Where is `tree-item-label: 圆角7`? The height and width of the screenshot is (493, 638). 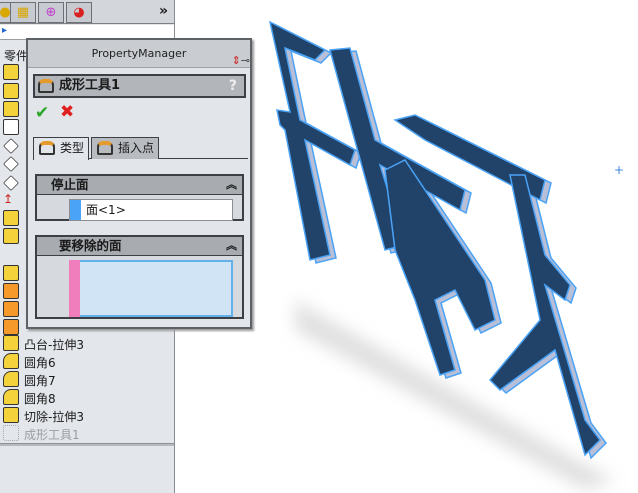 tree-item-label: 圆角7 is located at coordinates (40, 381).